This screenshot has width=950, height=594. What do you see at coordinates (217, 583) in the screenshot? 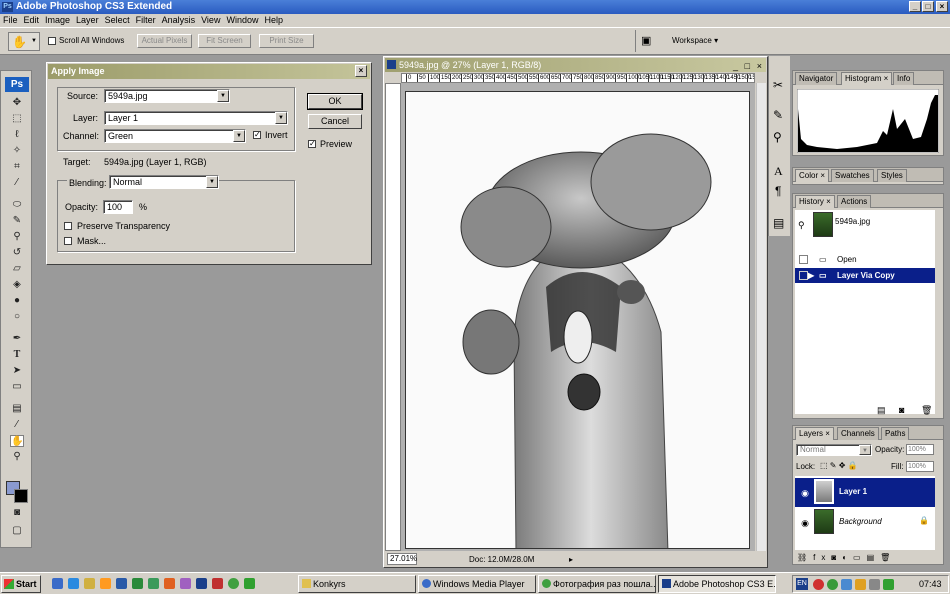
I see `quicklaunch-app2-icon` at bounding box center [217, 583].